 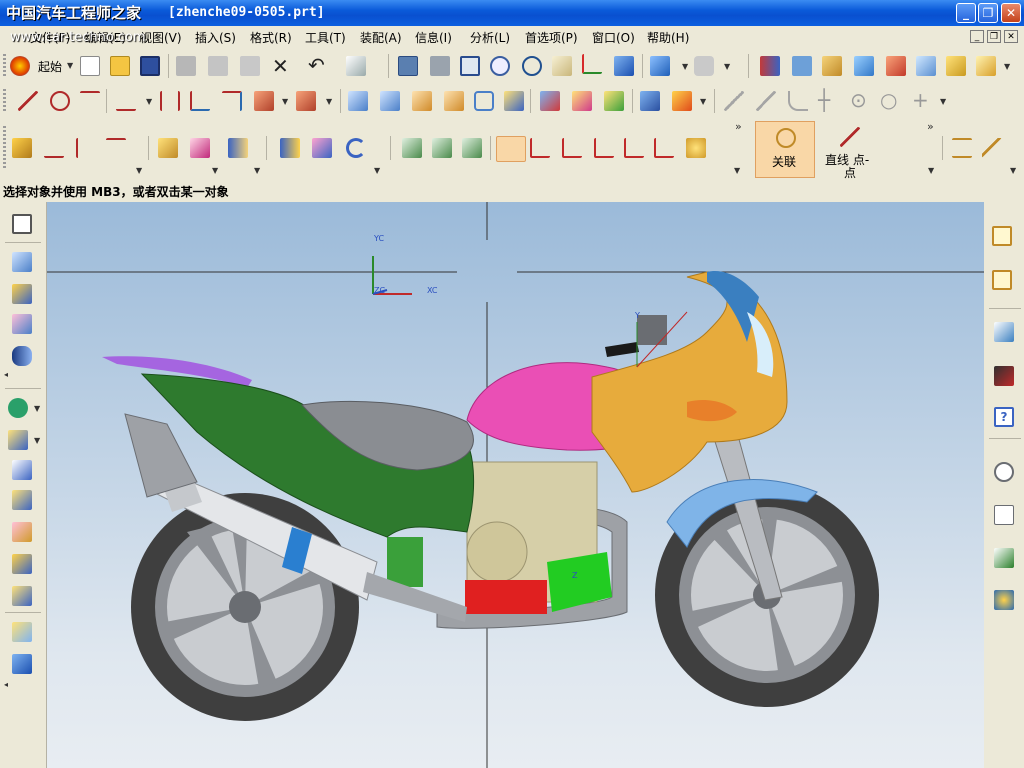 What do you see at coordinates (622, 349) in the screenshot?
I see `handlebar-grip` at bounding box center [622, 349].